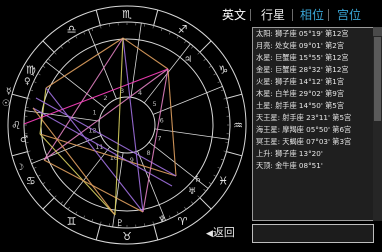 The height and width of the screenshot is (252, 382). Describe the element at coordinates (377, 124) in the screenshot. I see `scrollbar` at that location.